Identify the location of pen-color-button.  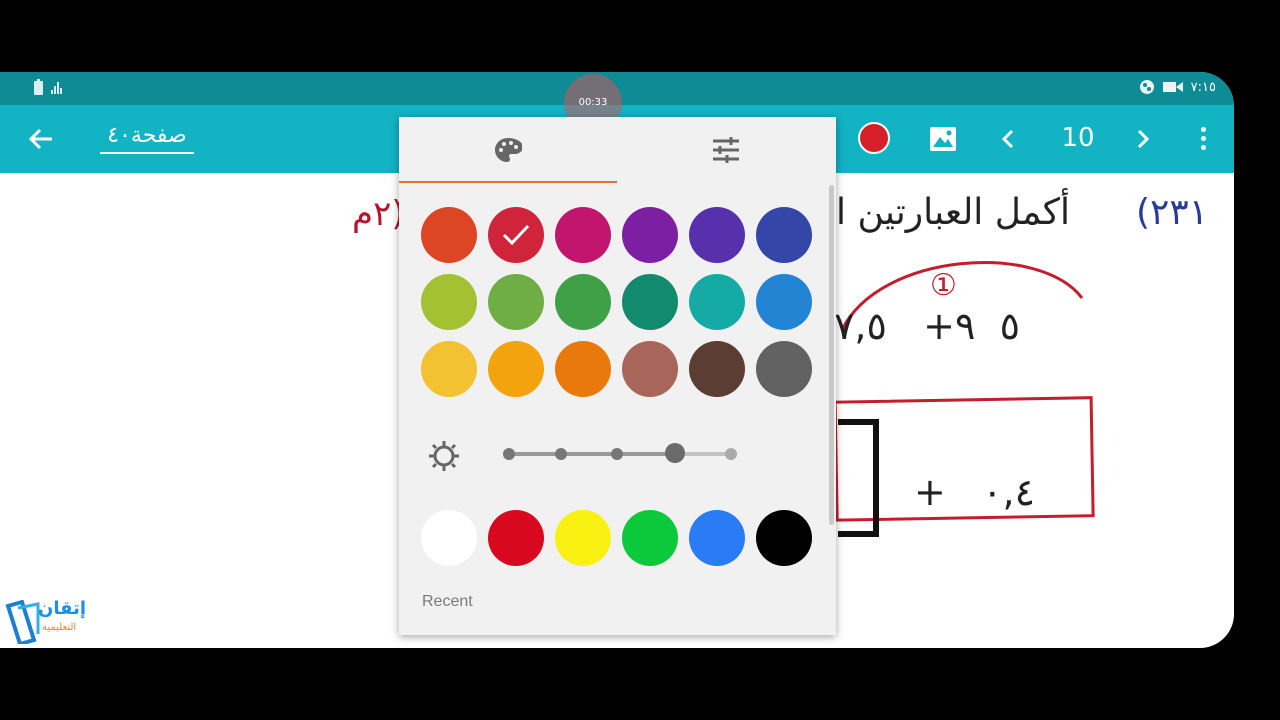
(874, 138).